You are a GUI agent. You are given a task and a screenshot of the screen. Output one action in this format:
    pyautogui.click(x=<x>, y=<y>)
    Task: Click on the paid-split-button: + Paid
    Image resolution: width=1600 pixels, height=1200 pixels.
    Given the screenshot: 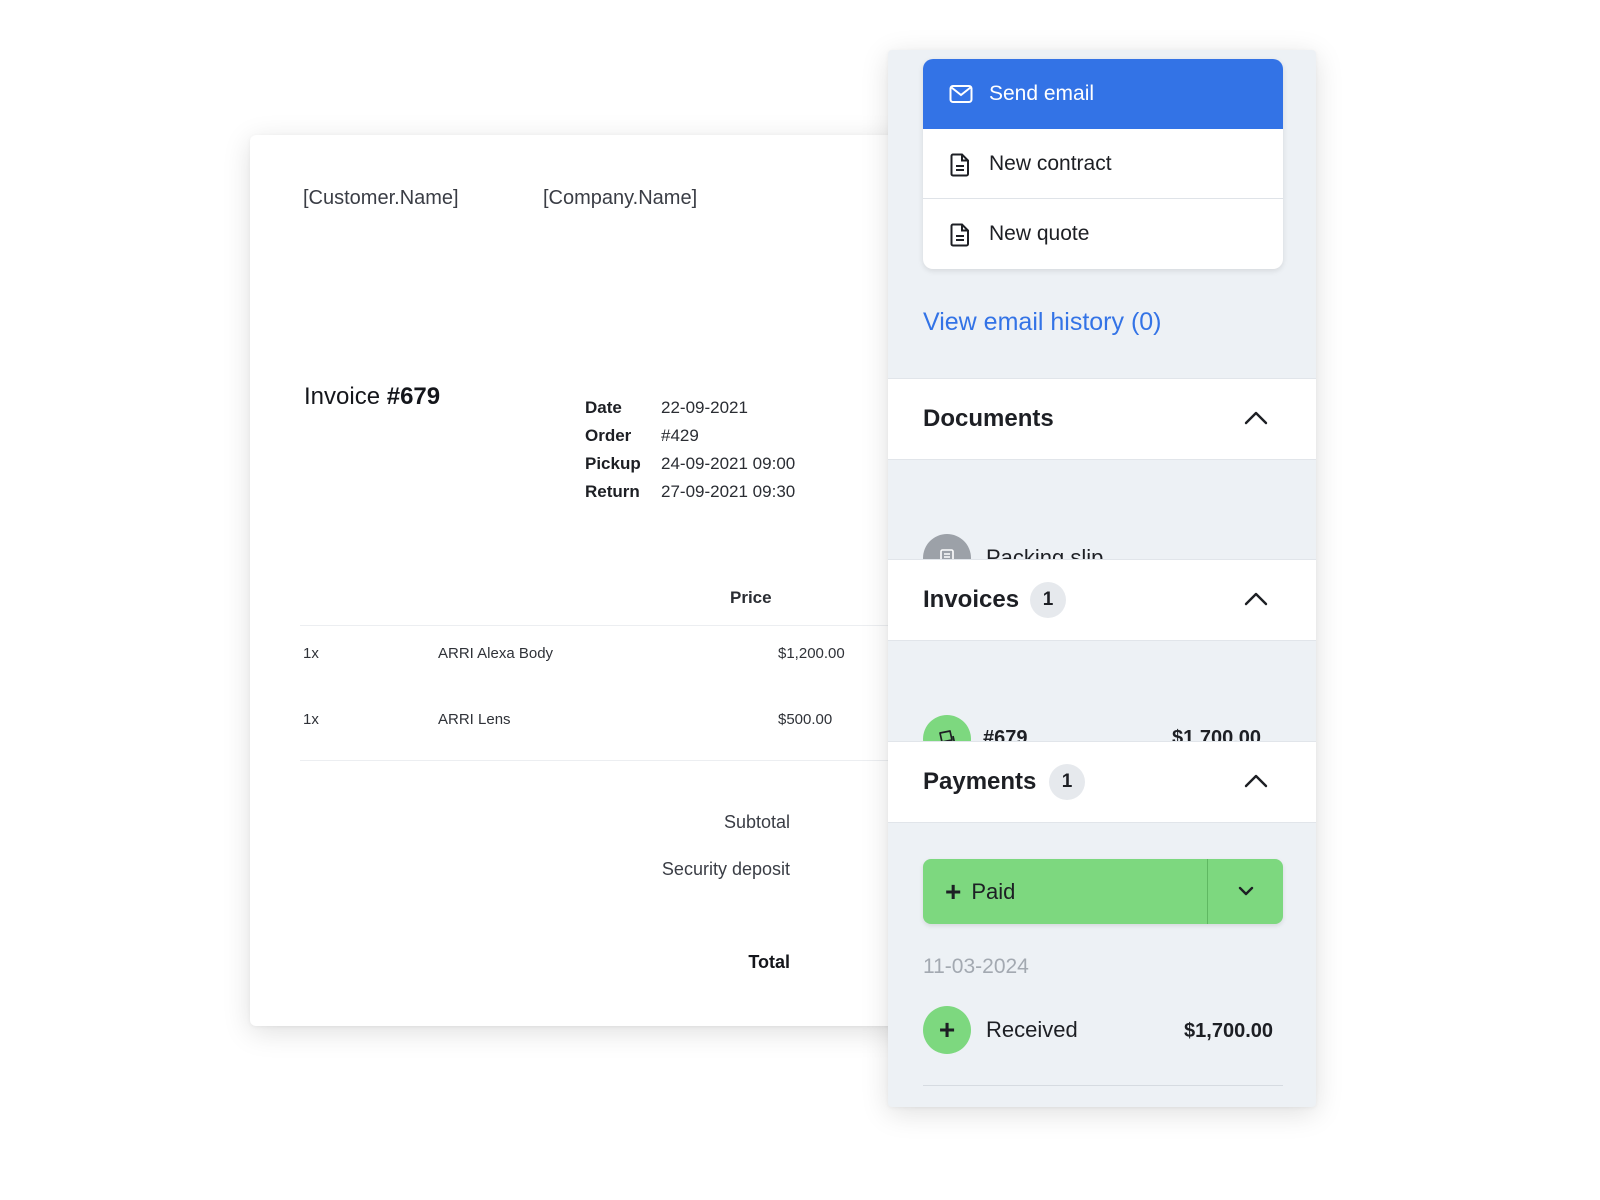 What is the action you would take?
    pyautogui.click(x=1103, y=891)
    